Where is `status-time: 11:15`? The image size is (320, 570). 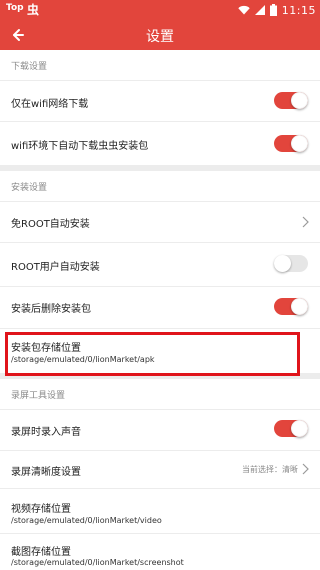
status-time: 11:15 is located at coordinates (298, 10).